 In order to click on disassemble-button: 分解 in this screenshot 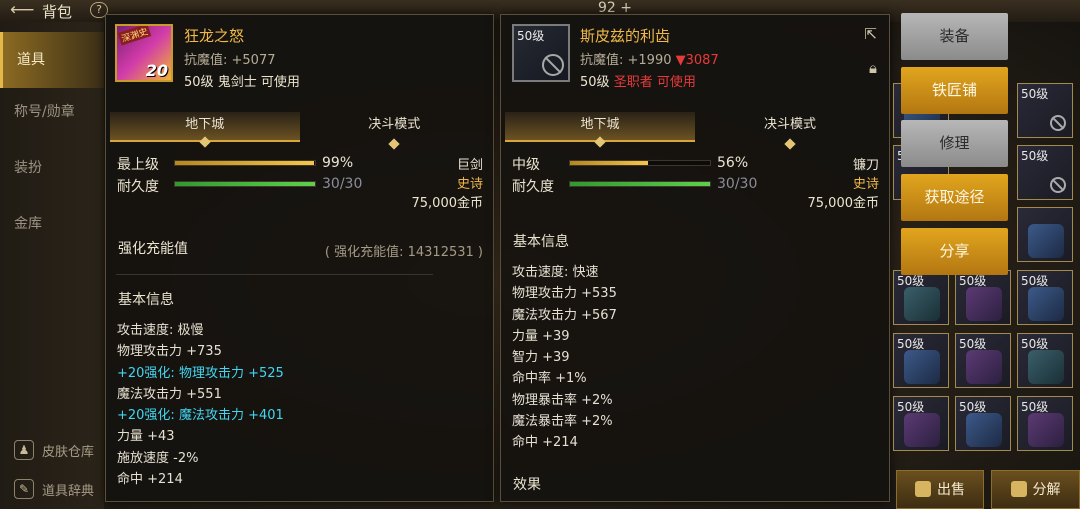, I will do `click(1035, 489)`.